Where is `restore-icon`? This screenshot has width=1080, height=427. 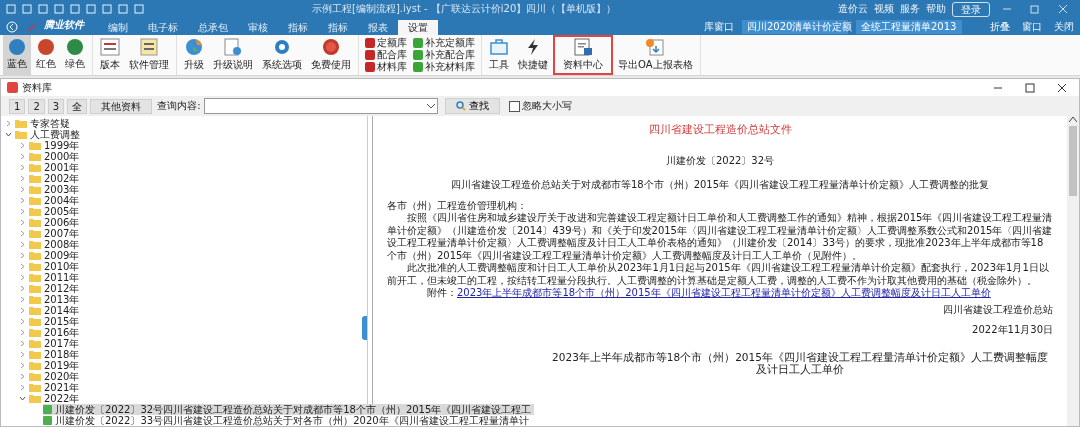
restore-icon is located at coordinates (1035, 9).